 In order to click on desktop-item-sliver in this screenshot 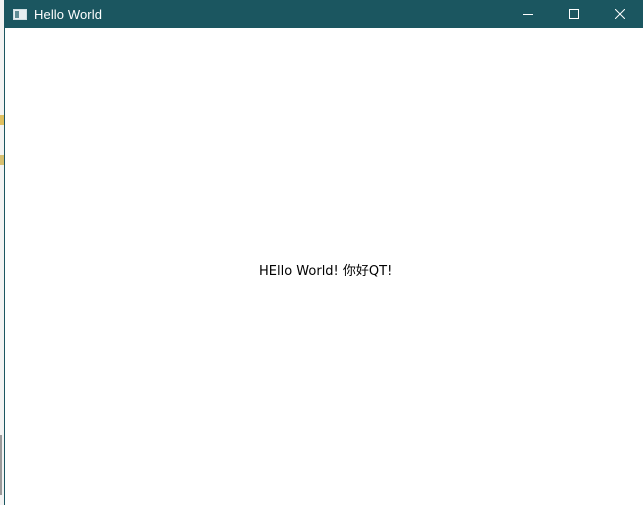, I will do `click(1, 465)`.